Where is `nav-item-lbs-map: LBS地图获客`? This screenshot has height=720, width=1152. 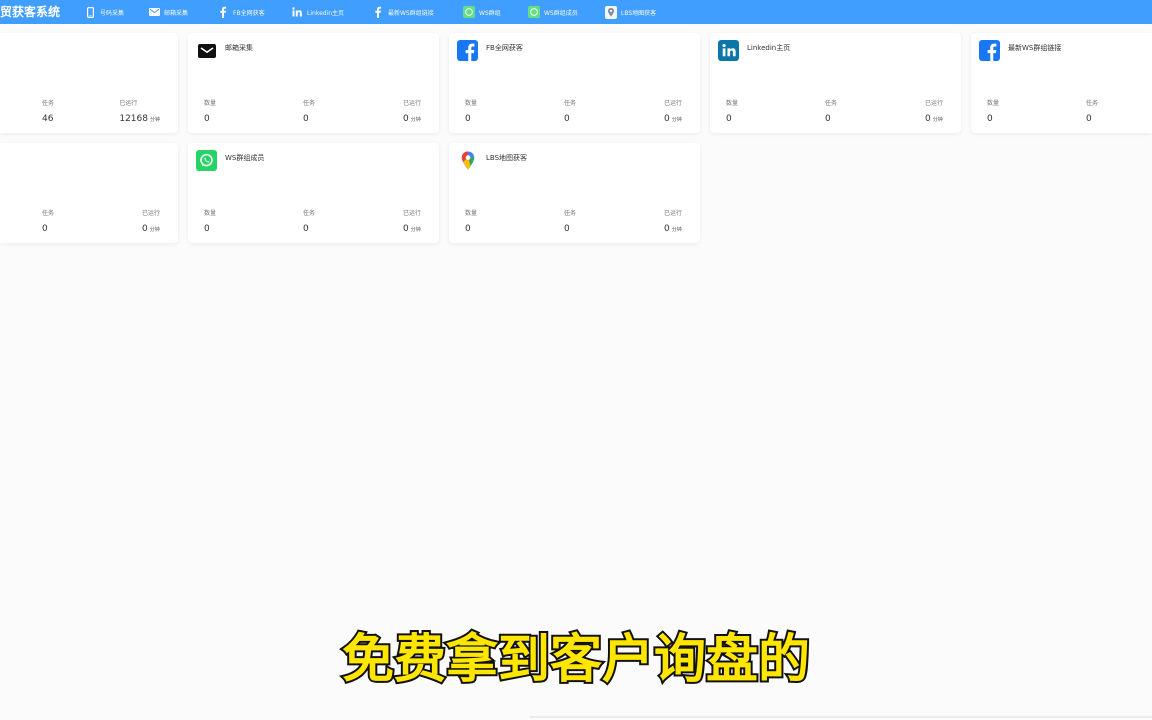 nav-item-lbs-map: LBS地图获客 is located at coordinates (630, 12).